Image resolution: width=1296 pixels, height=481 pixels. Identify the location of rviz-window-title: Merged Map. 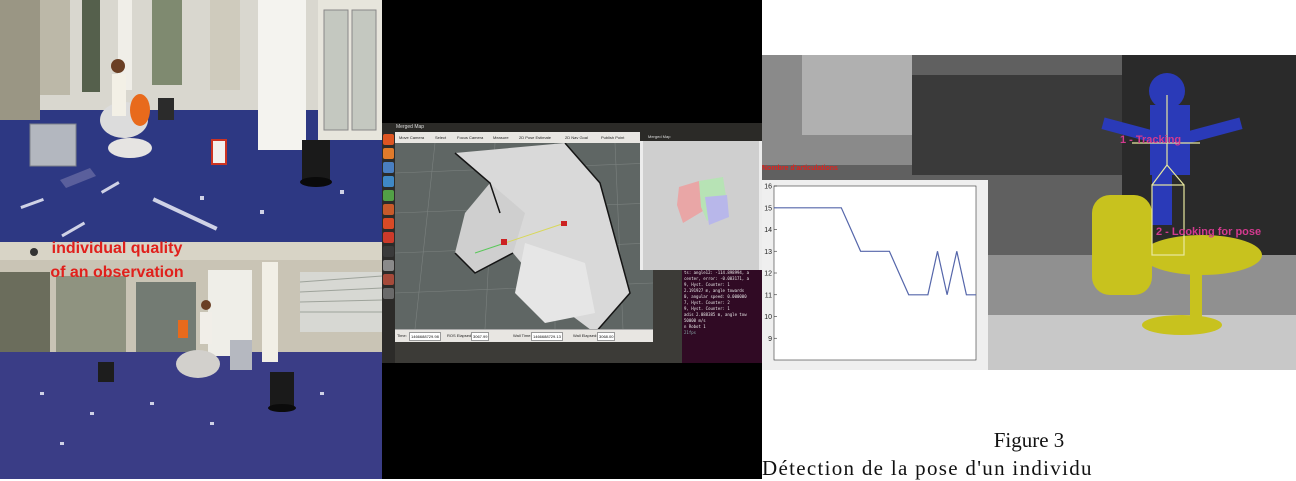
(410, 127).